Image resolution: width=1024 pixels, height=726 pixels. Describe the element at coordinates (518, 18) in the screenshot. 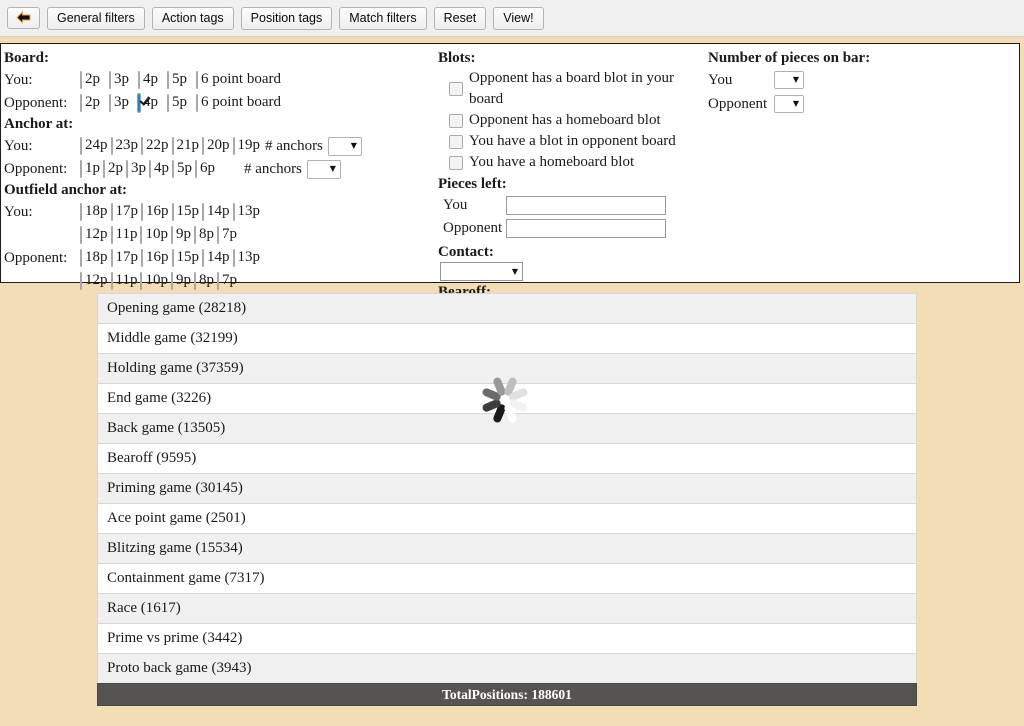

I see `view-button: View!` at that location.